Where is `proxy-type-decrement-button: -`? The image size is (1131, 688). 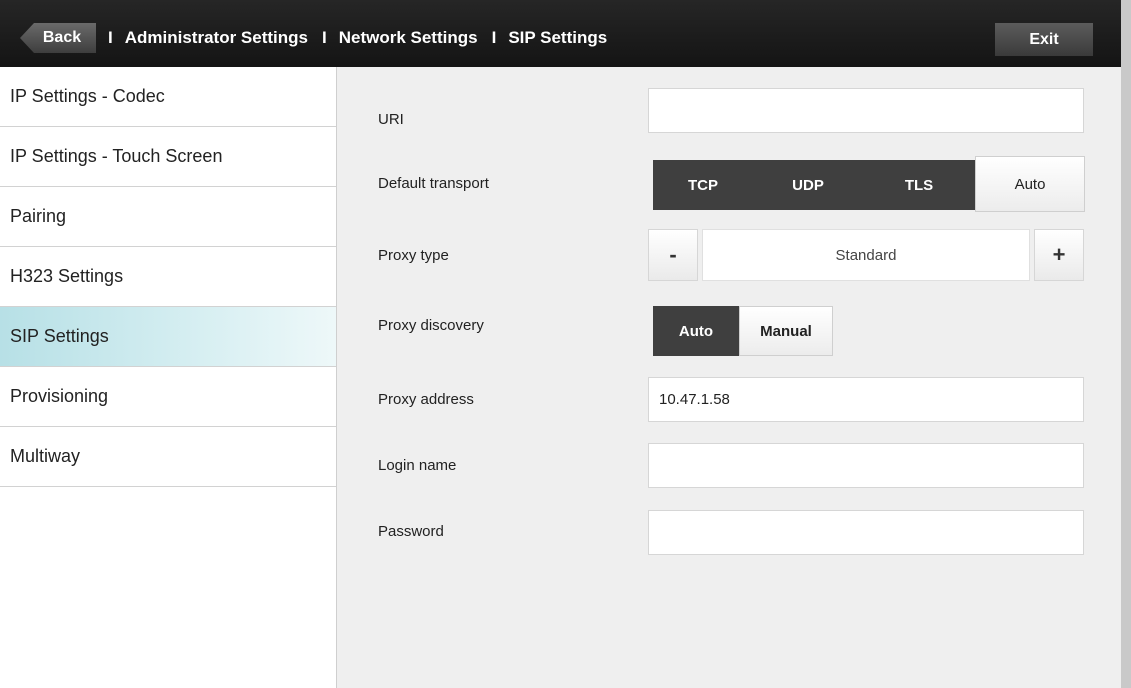 proxy-type-decrement-button: - is located at coordinates (673, 255).